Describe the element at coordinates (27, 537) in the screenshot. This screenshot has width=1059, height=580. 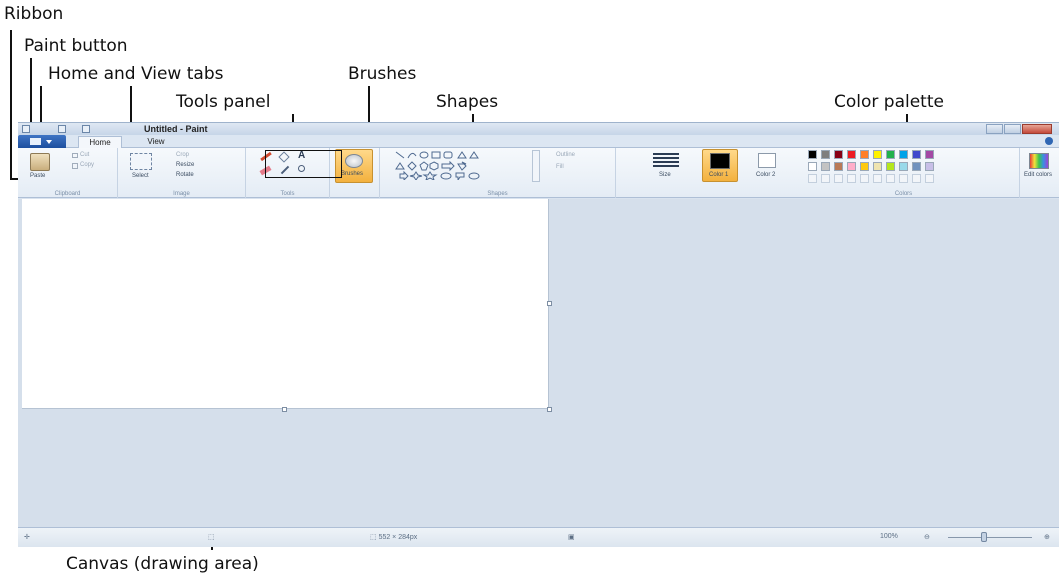
I see `cursor-position-icon: ✛` at that location.